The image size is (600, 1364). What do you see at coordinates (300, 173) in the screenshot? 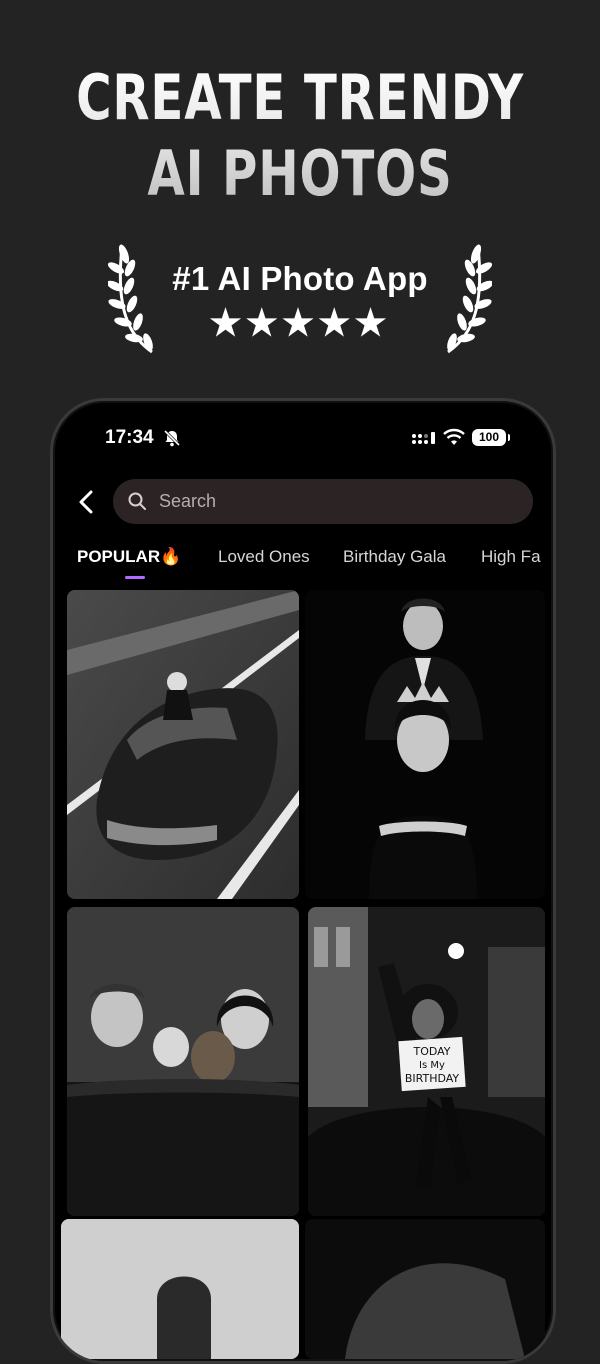
I see `headline-line2: AI PHOTOS` at bounding box center [300, 173].